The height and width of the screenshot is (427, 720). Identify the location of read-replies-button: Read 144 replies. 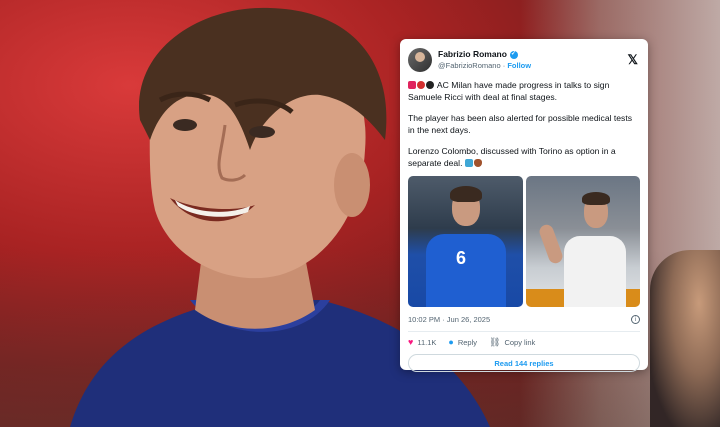
(524, 363).